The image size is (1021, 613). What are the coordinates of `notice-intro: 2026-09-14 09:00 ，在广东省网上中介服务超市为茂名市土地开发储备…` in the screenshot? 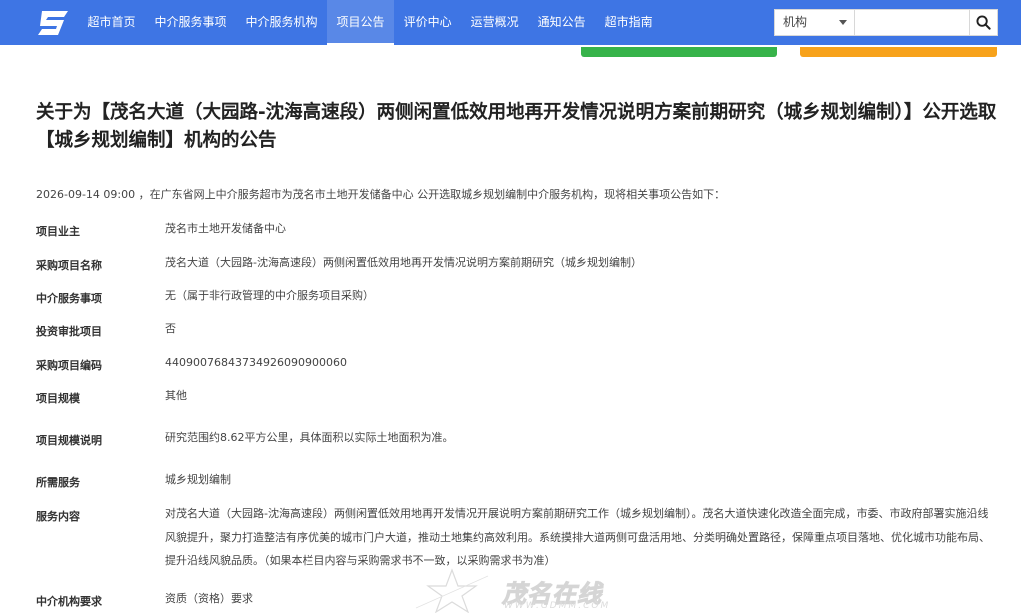 It's located at (381, 194).